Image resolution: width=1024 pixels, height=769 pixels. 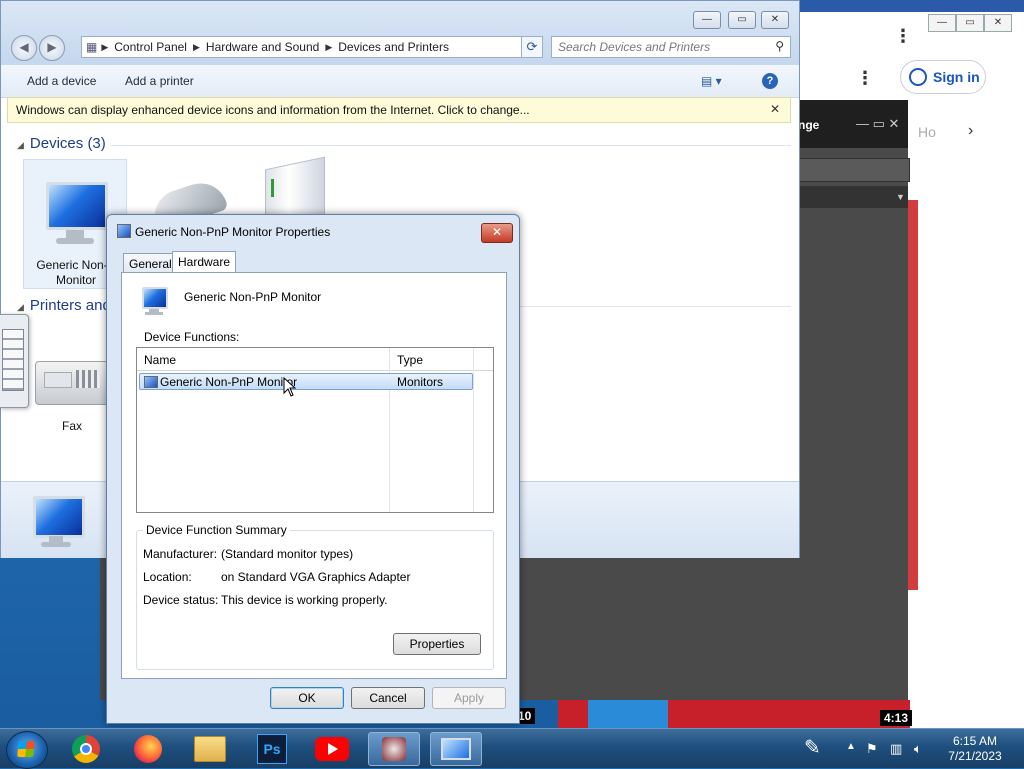 What do you see at coordinates (229, 382) in the screenshot?
I see `row-name: Generic Non-PnP Monitor` at bounding box center [229, 382].